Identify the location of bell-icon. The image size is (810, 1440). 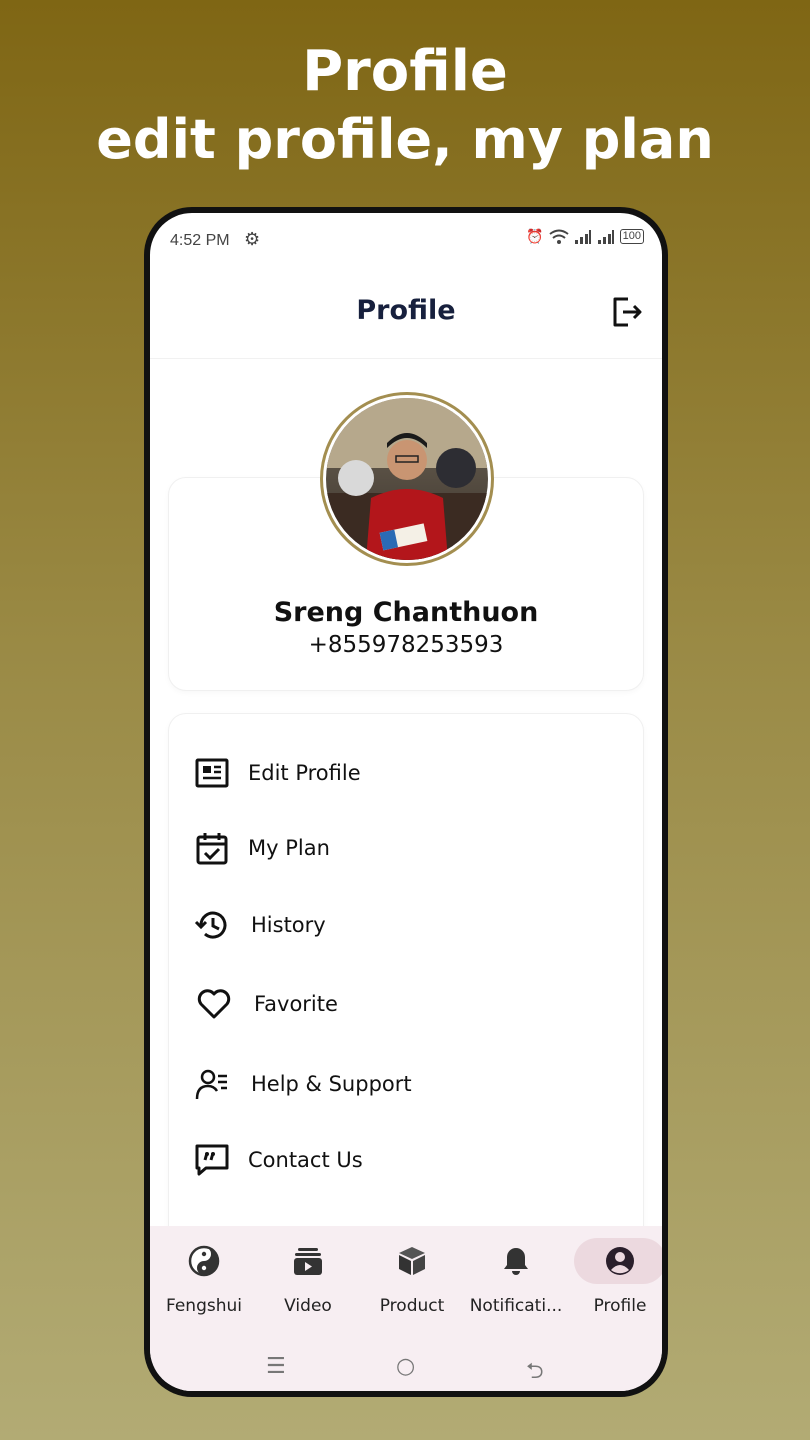
(516, 1261).